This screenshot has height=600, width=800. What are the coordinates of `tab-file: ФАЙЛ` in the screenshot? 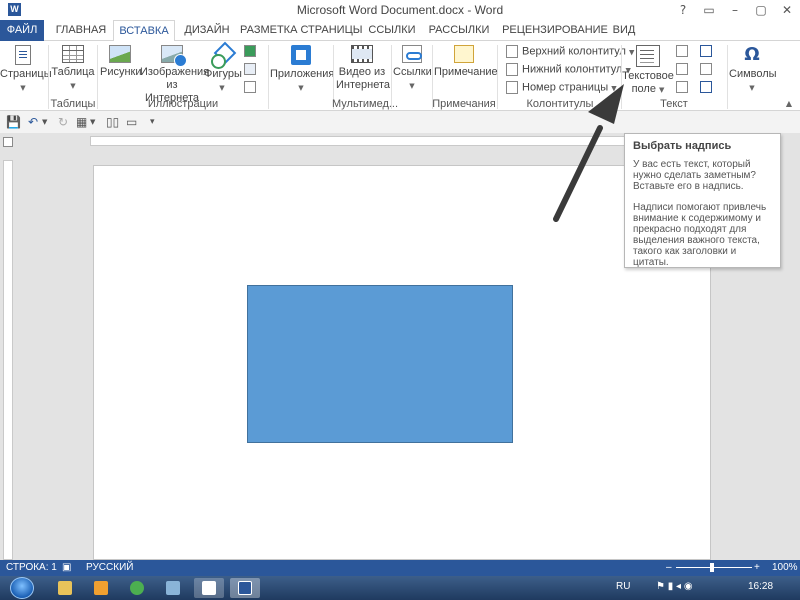 It's located at (22, 30).